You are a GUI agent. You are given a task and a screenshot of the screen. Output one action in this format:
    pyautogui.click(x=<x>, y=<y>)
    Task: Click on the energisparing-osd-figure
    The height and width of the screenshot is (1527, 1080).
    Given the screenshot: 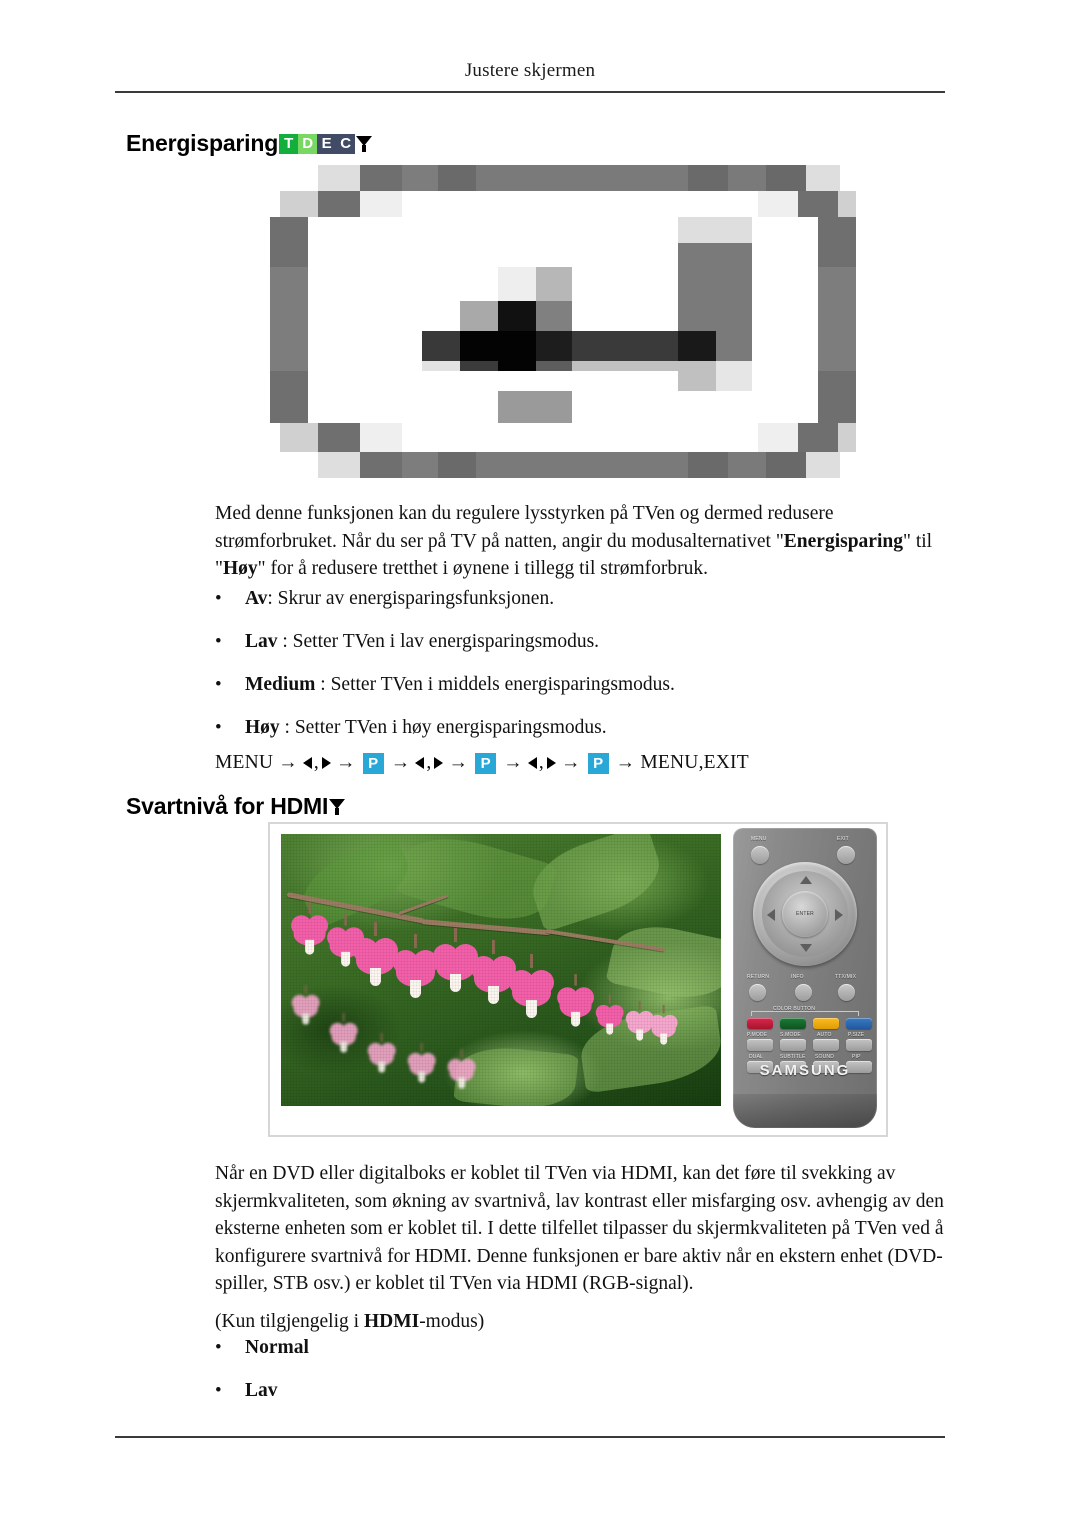 What is the action you would take?
    pyautogui.click(x=563, y=321)
    